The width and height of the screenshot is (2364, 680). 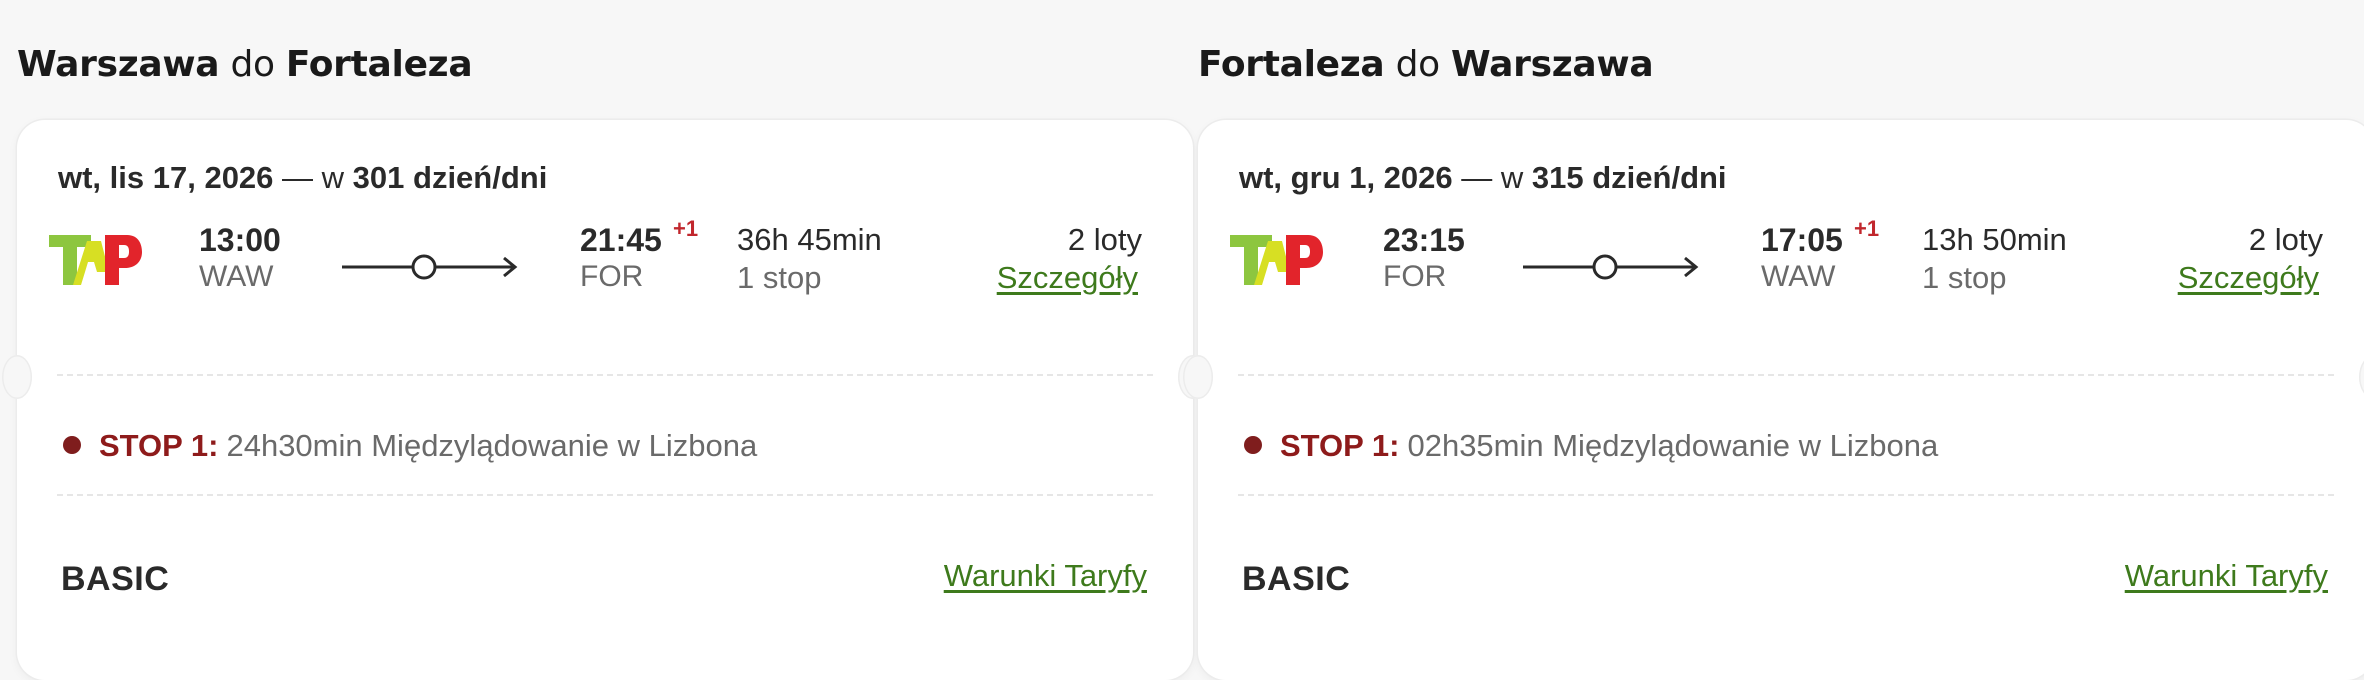 I want to click on departure-airport: FOR, so click(x=1415, y=276).